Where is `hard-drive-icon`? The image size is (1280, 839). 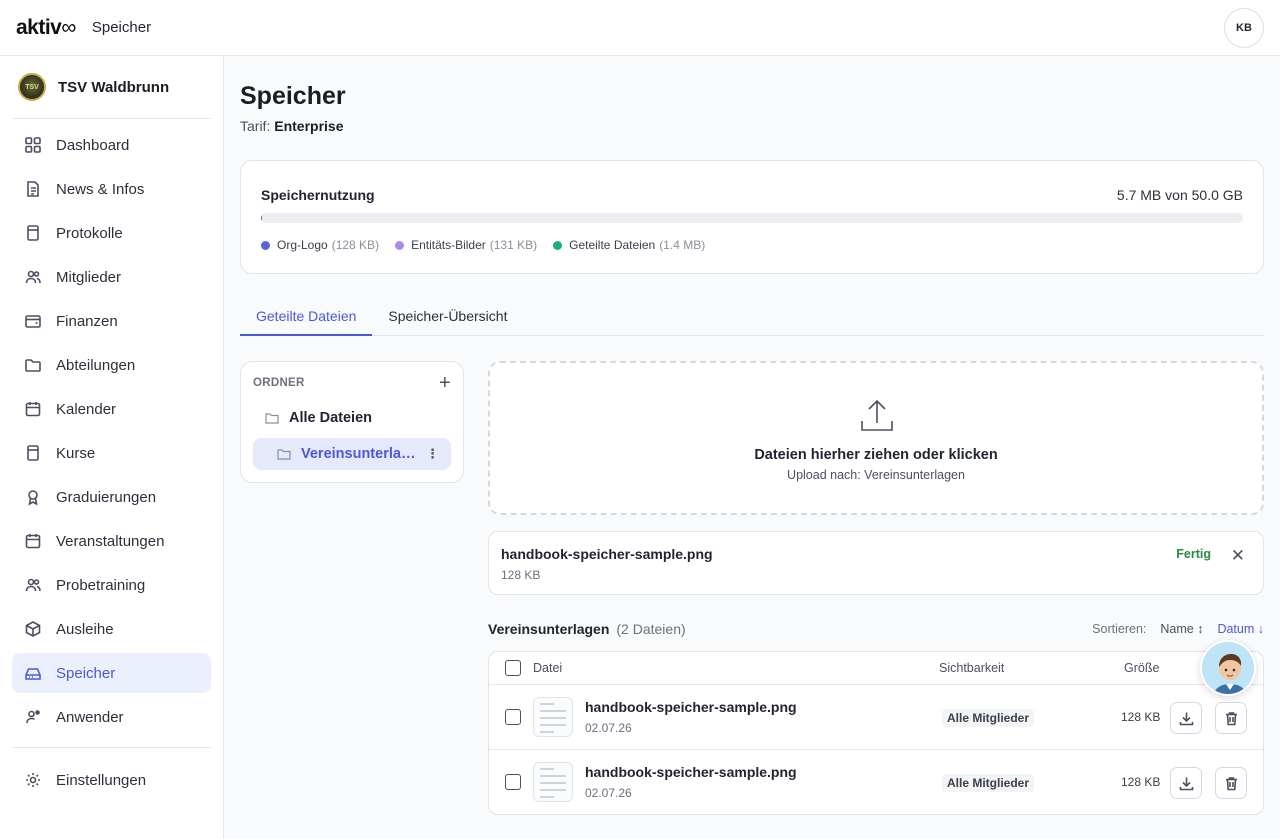
hard-drive-icon is located at coordinates (33, 674).